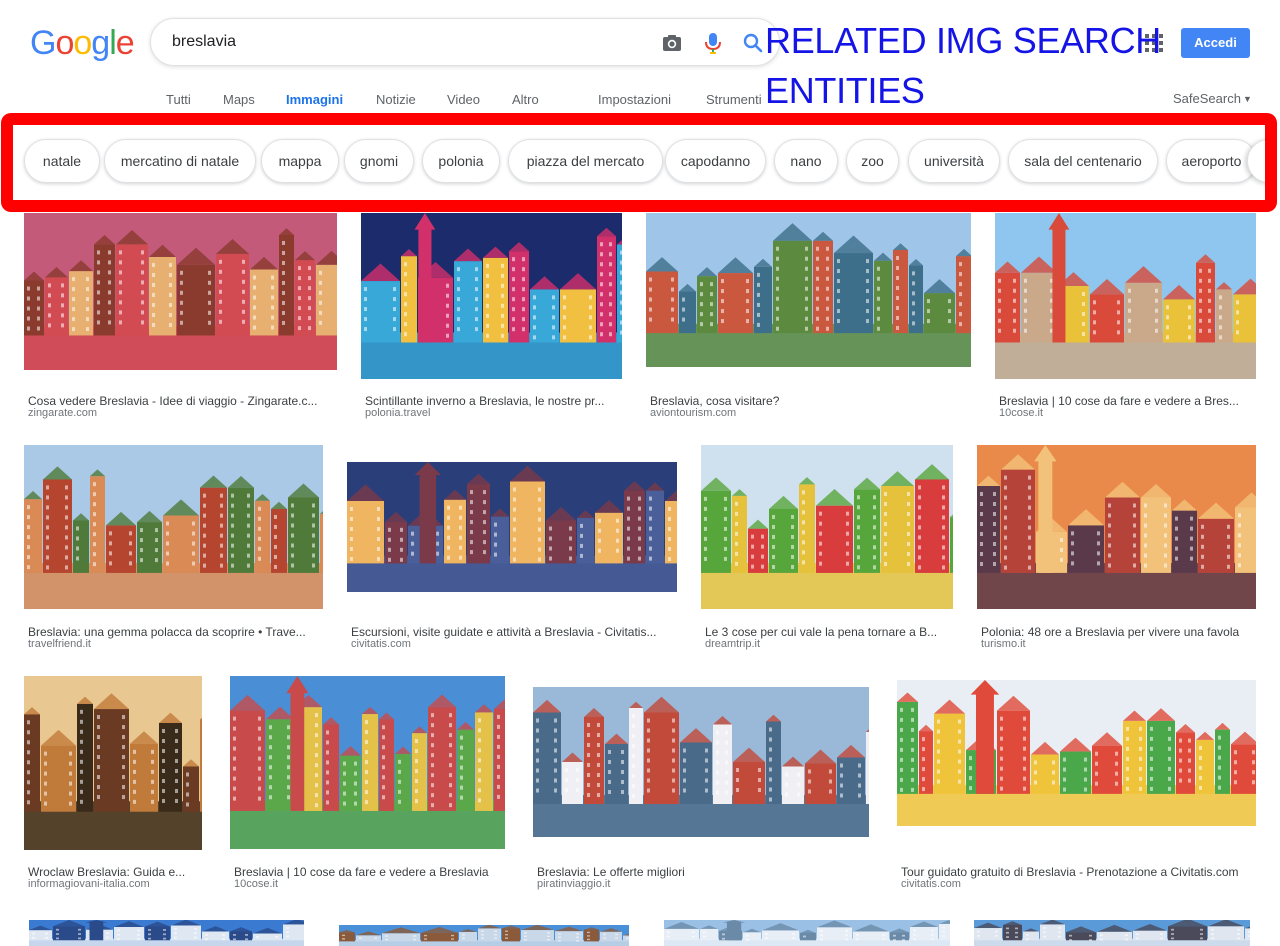  What do you see at coordinates (715, 161) in the screenshot?
I see `related-chip: capodanno` at bounding box center [715, 161].